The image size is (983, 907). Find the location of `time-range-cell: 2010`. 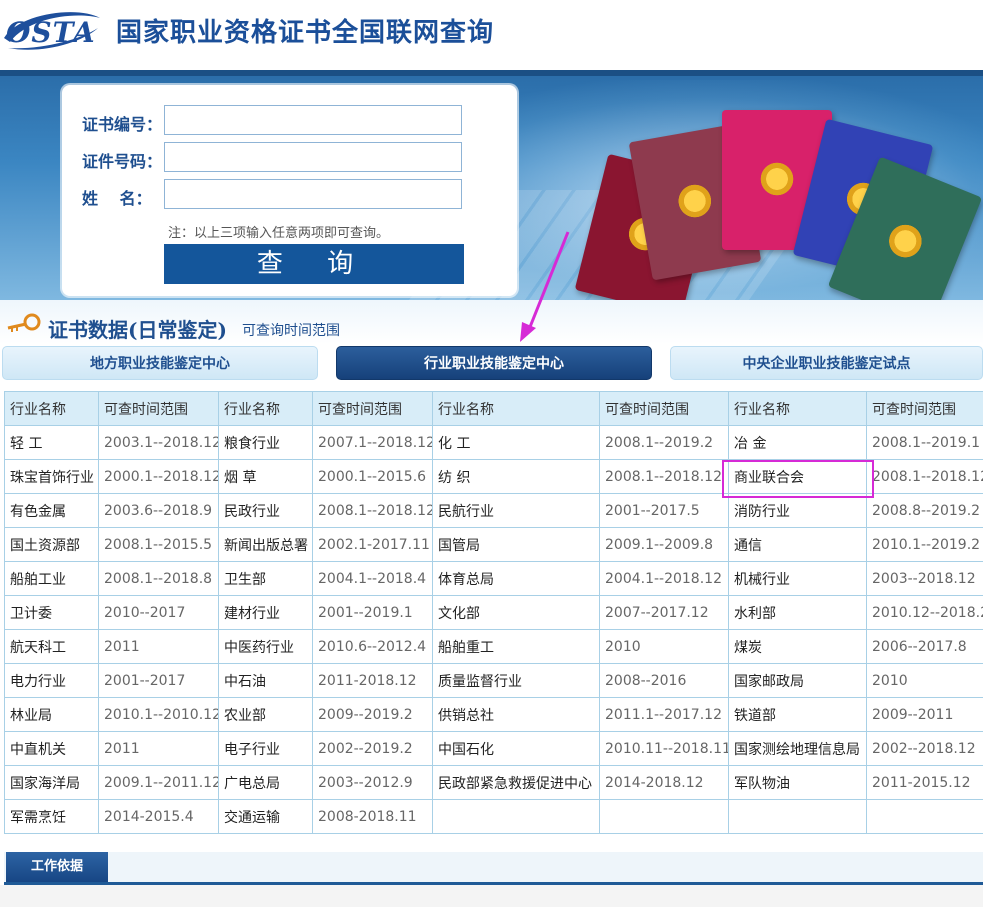

time-range-cell: 2010 is located at coordinates (664, 646).